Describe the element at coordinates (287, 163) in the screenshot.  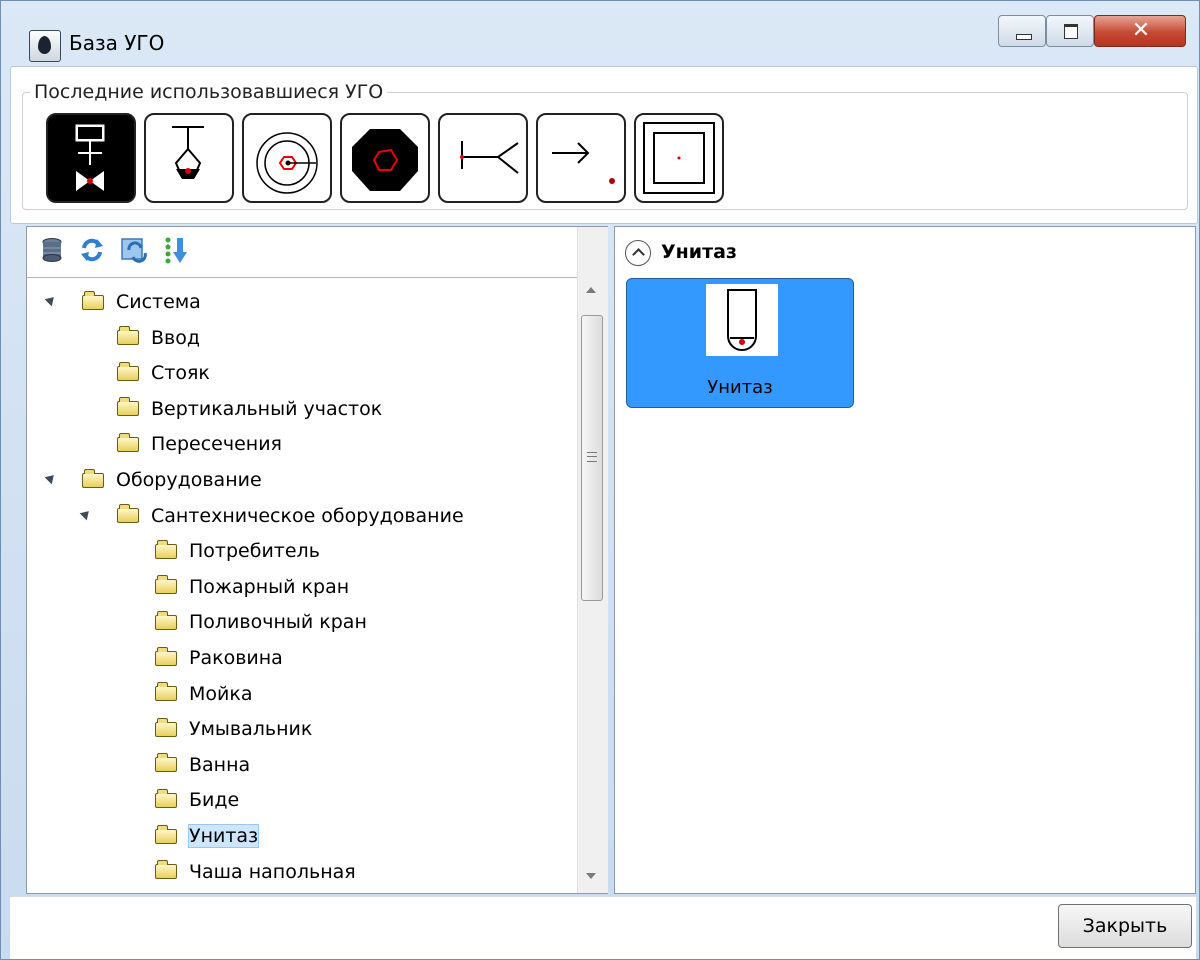
I see `circle-target-symbol-icon` at that location.